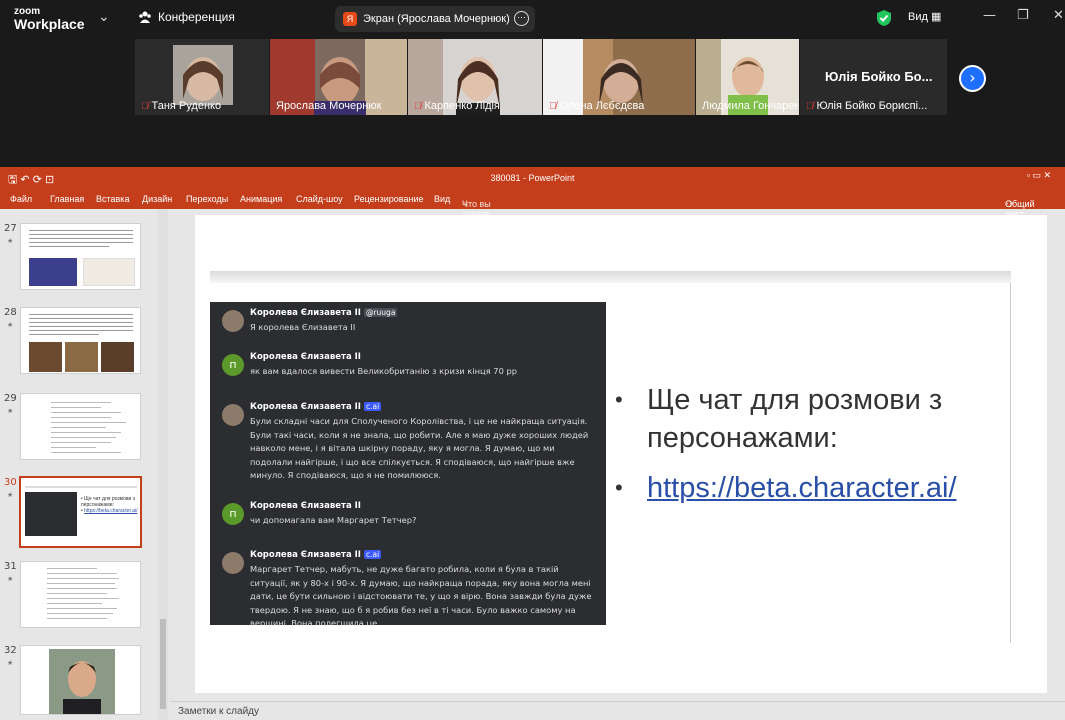 This screenshot has height=720, width=1065. I want to click on thumb-number: 28, so click(10, 312).